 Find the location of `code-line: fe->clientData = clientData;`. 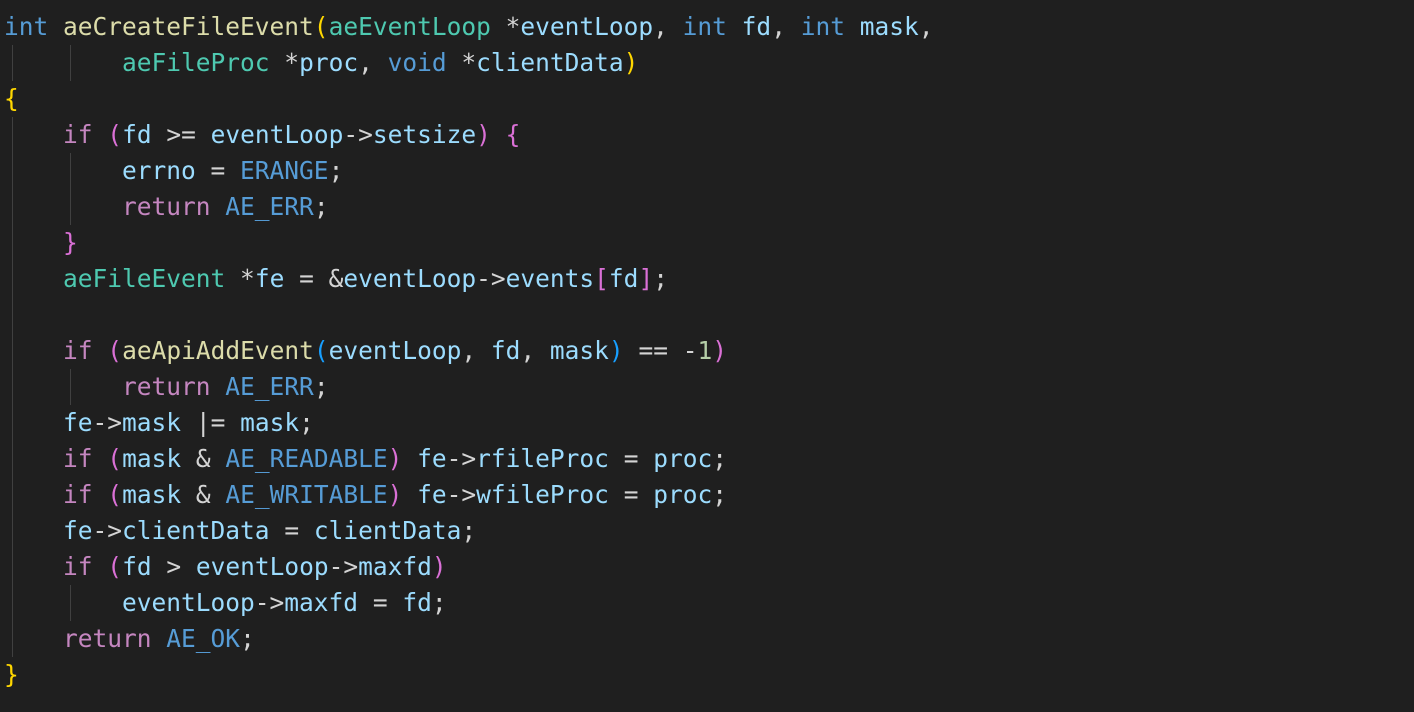

code-line: fe->clientData = clientData; is located at coordinates (240, 531).